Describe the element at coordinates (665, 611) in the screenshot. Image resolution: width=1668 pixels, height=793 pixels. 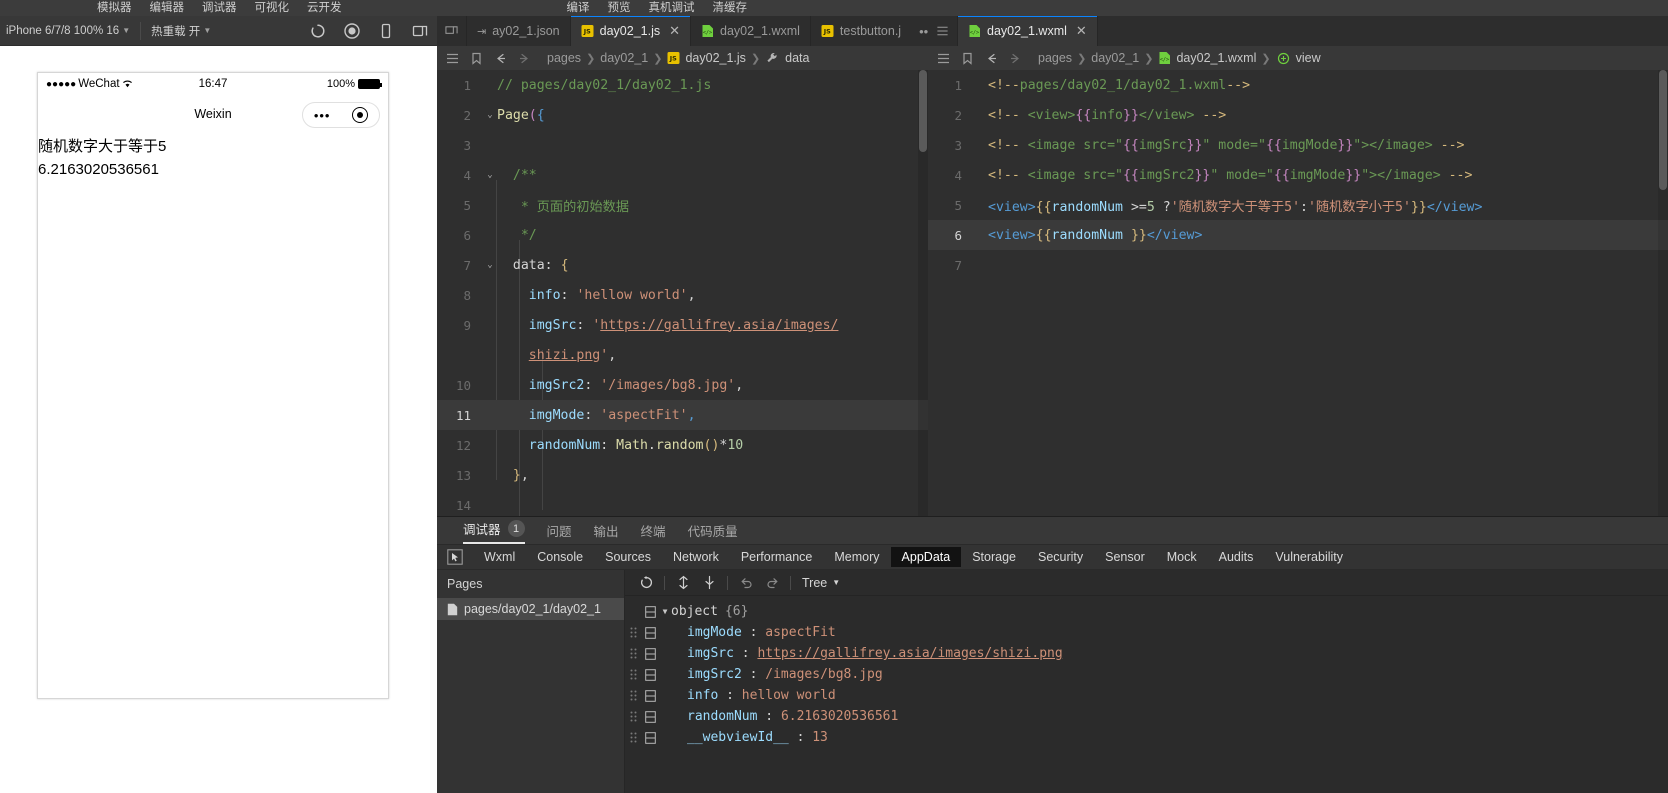
I see `disclosure-triangle-icon: ▼` at that location.